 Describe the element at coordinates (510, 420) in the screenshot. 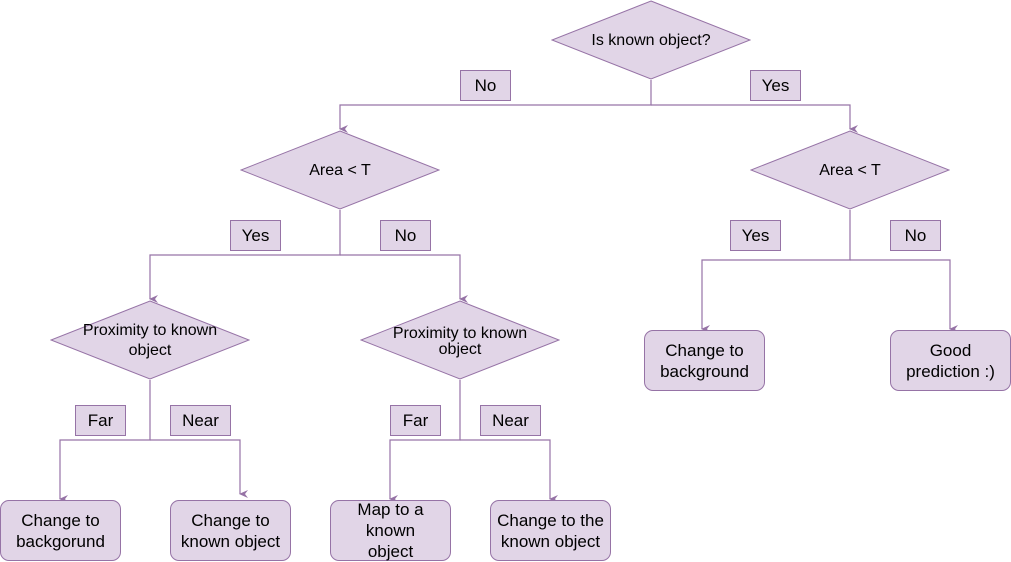

I see `edge-label-prox-right-near: Near` at that location.